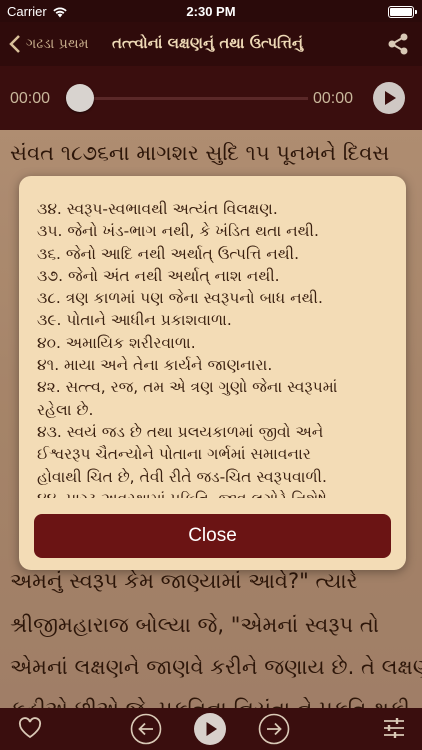 Image resolution: width=422 pixels, height=750 pixels. Describe the element at coordinates (157, 209) in the screenshot. I see `popup-list-item: ૩૪. સ્વરૂપ-સ્વભાવથી અત્યંત વિલક્ષણ.` at that location.